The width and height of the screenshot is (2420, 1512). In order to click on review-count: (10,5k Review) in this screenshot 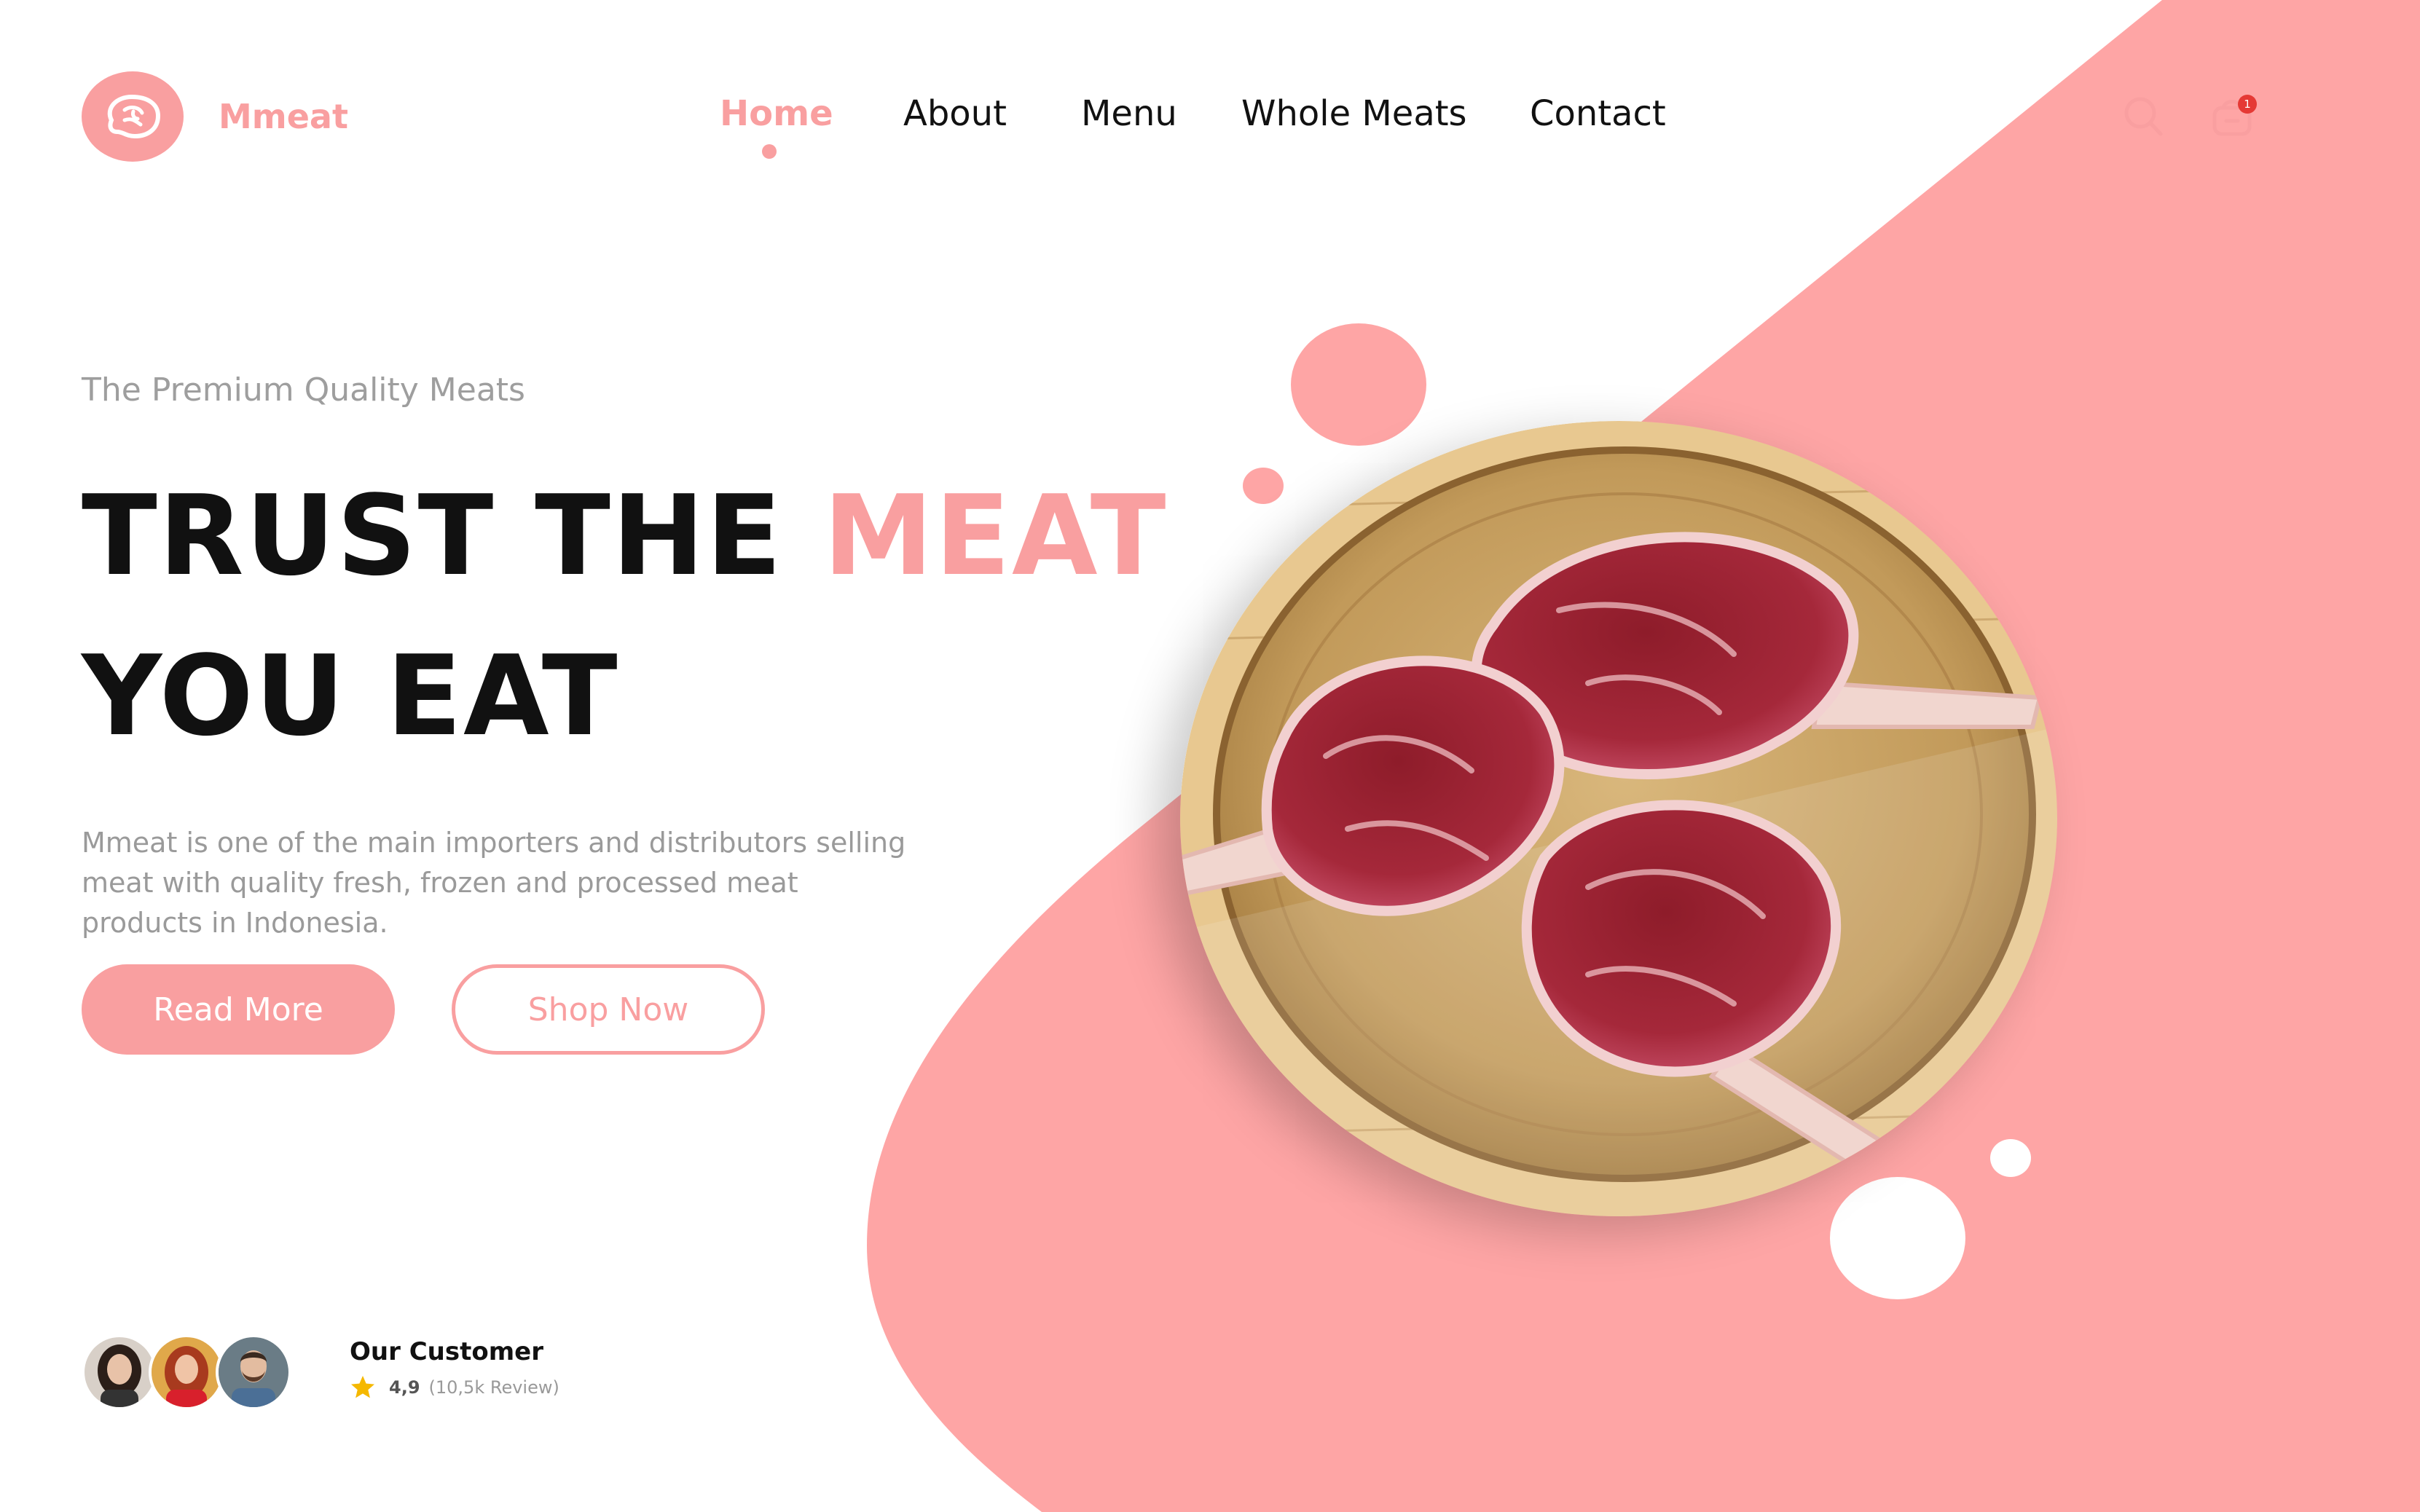, I will do `click(493, 1387)`.